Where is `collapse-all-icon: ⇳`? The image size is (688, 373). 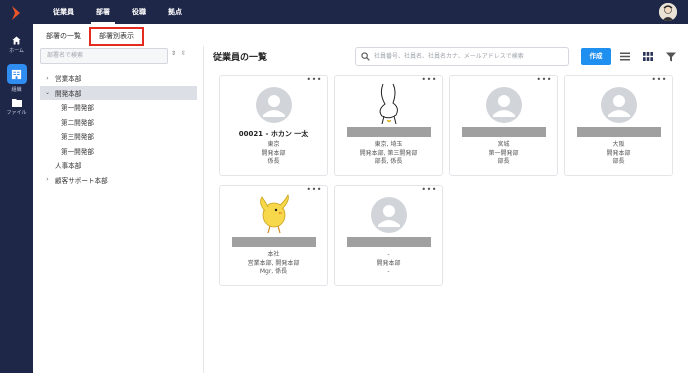
collapse-all-icon: ⇳ is located at coordinates (186, 53).